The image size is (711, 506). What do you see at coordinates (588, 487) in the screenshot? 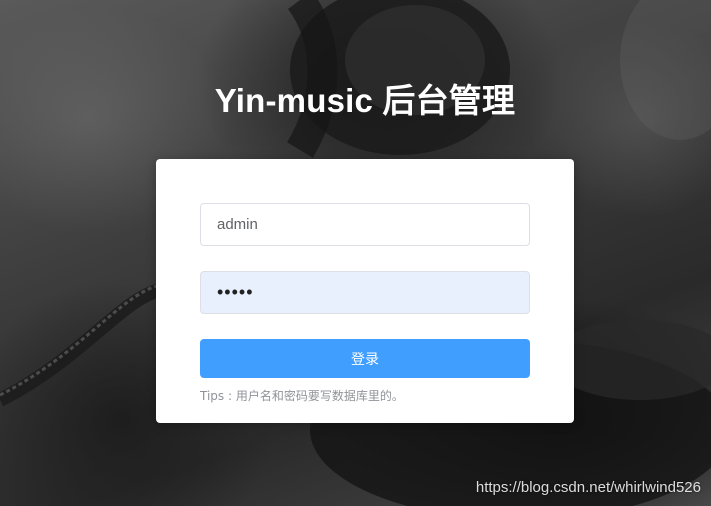
I see `watermark-text: https://blog.csdn.net/whirlwind526` at bounding box center [588, 487].